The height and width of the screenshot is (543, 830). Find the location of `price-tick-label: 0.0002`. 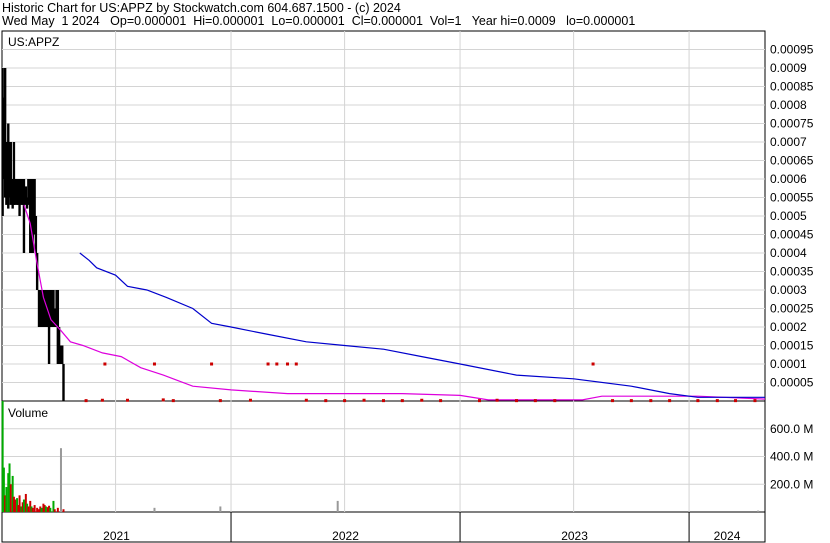

price-tick-label: 0.0002 is located at coordinates (788, 327).